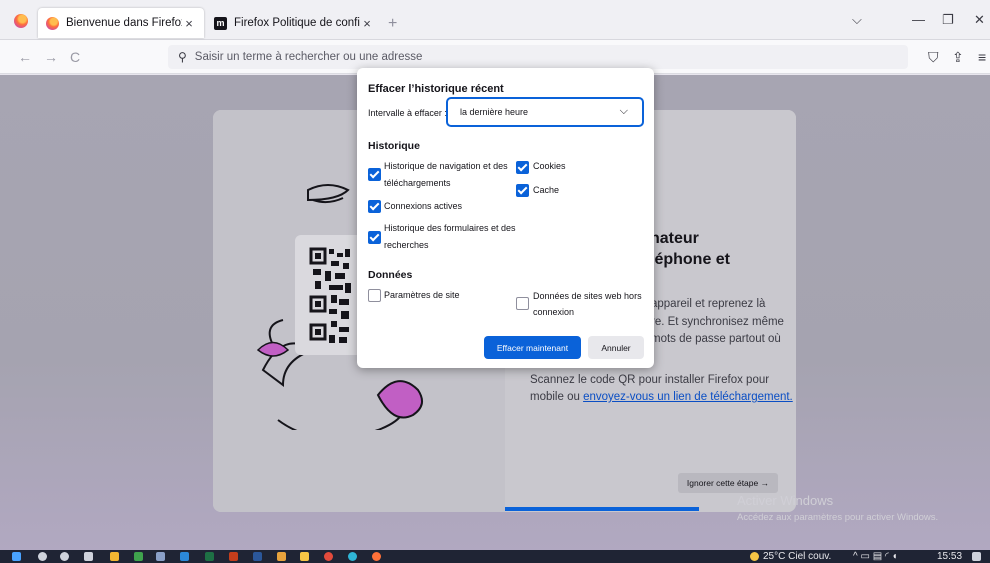 Image resolution: width=990 pixels, height=563 pixels. I want to click on offline-data-checkbox, so click(522, 303).